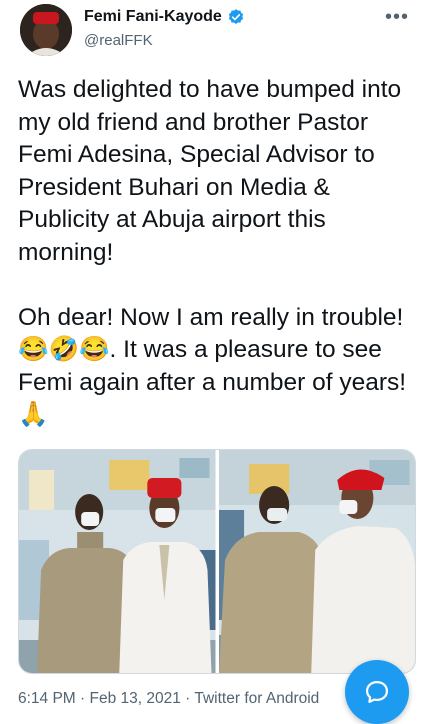 Image resolution: width=431 pixels, height=724 pixels. I want to click on author-name: Femi Fani-Kayode, so click(153, 17).